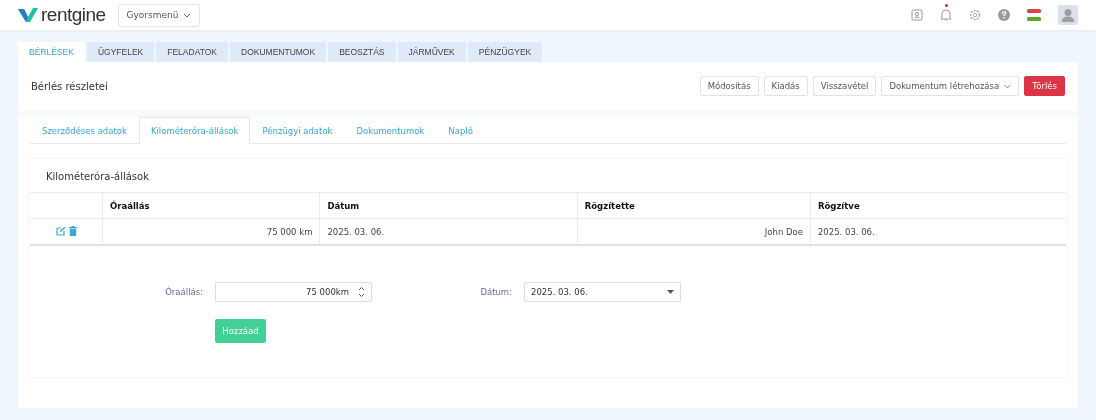 Image resolution: width=1096 pixels, height=420 pixels. What do you see at coordinates (211, 231) in the screenshot?
I see `table-cell: 75 000 km` at bounding box center [211, 231].